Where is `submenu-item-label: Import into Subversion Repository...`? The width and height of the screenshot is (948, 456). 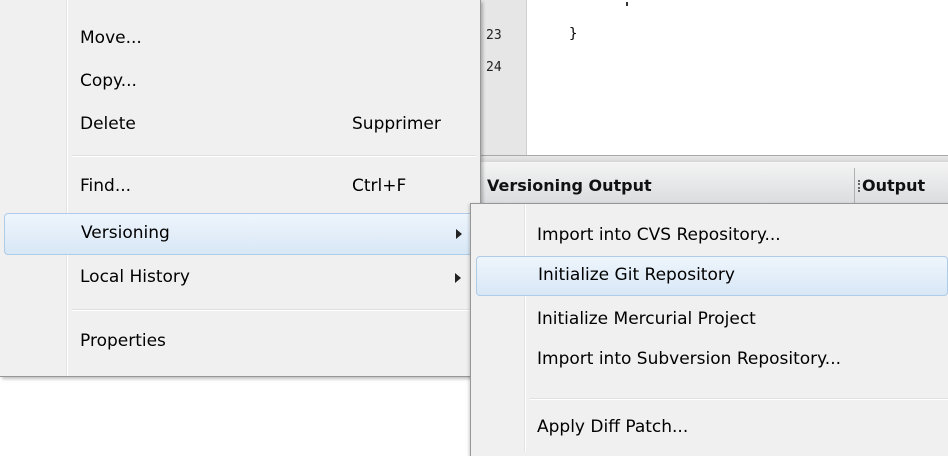
submenu-item-label: Import into Subversion Repository... is located at coordinates (689, 359).